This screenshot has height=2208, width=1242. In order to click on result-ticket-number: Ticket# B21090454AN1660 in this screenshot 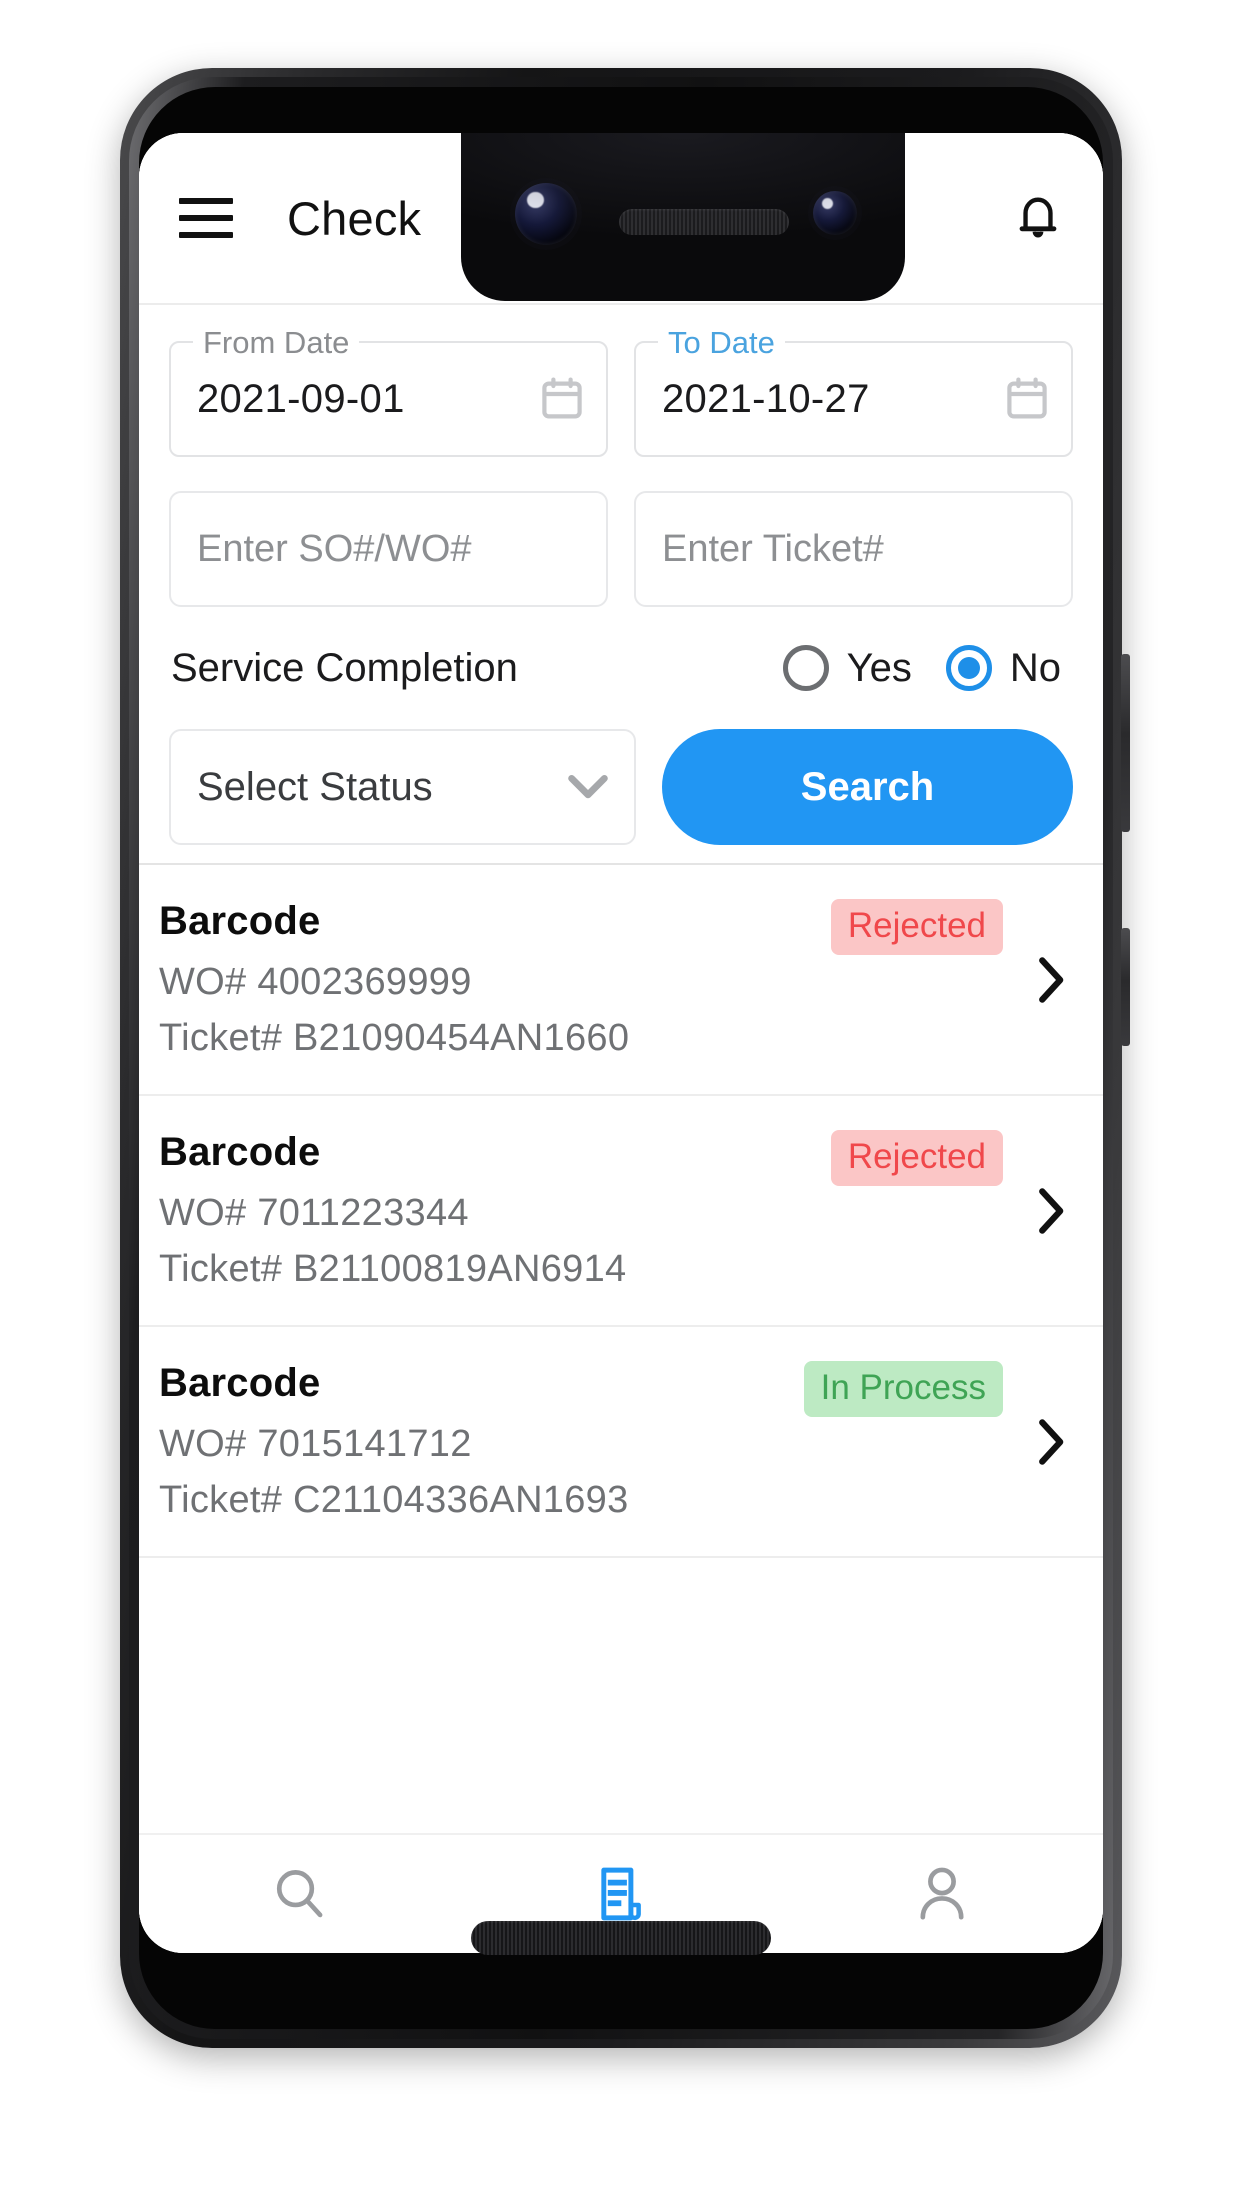, I will do `click(394, 1038)`.